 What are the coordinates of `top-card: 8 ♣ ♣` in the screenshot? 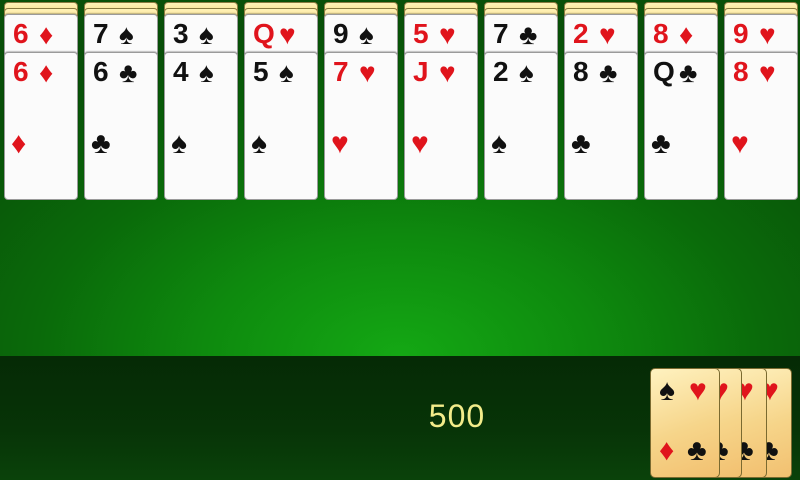 It's located at (601, 126).